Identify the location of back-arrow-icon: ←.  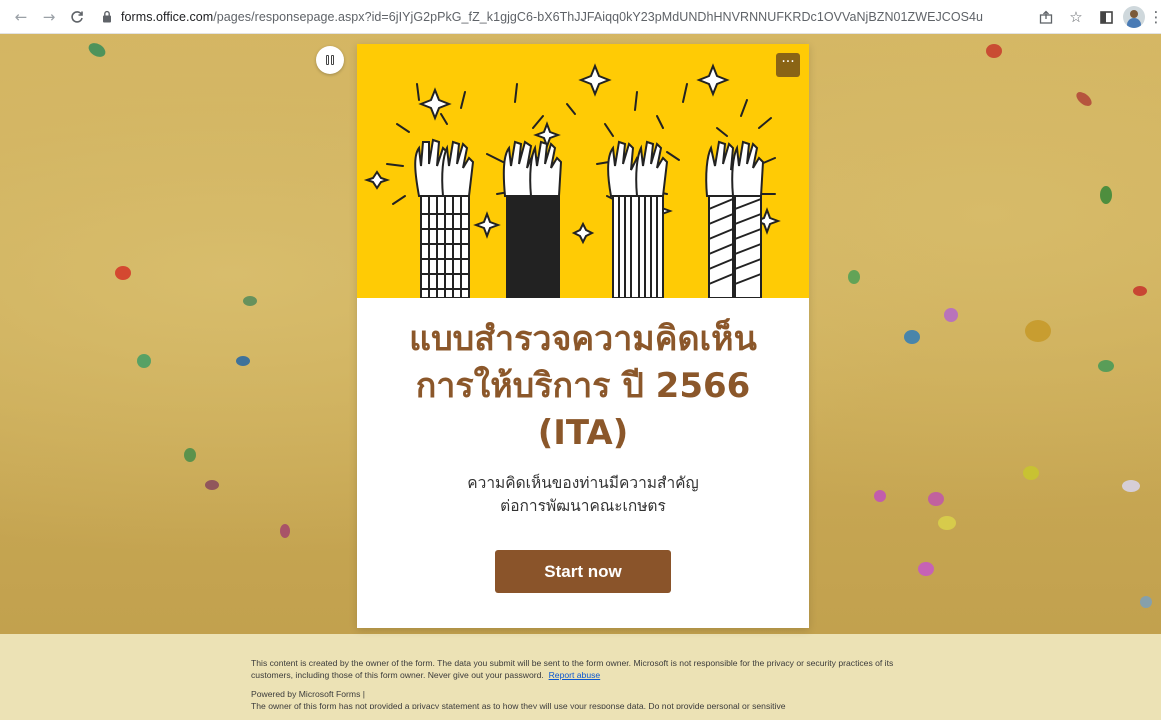
(21, 17).